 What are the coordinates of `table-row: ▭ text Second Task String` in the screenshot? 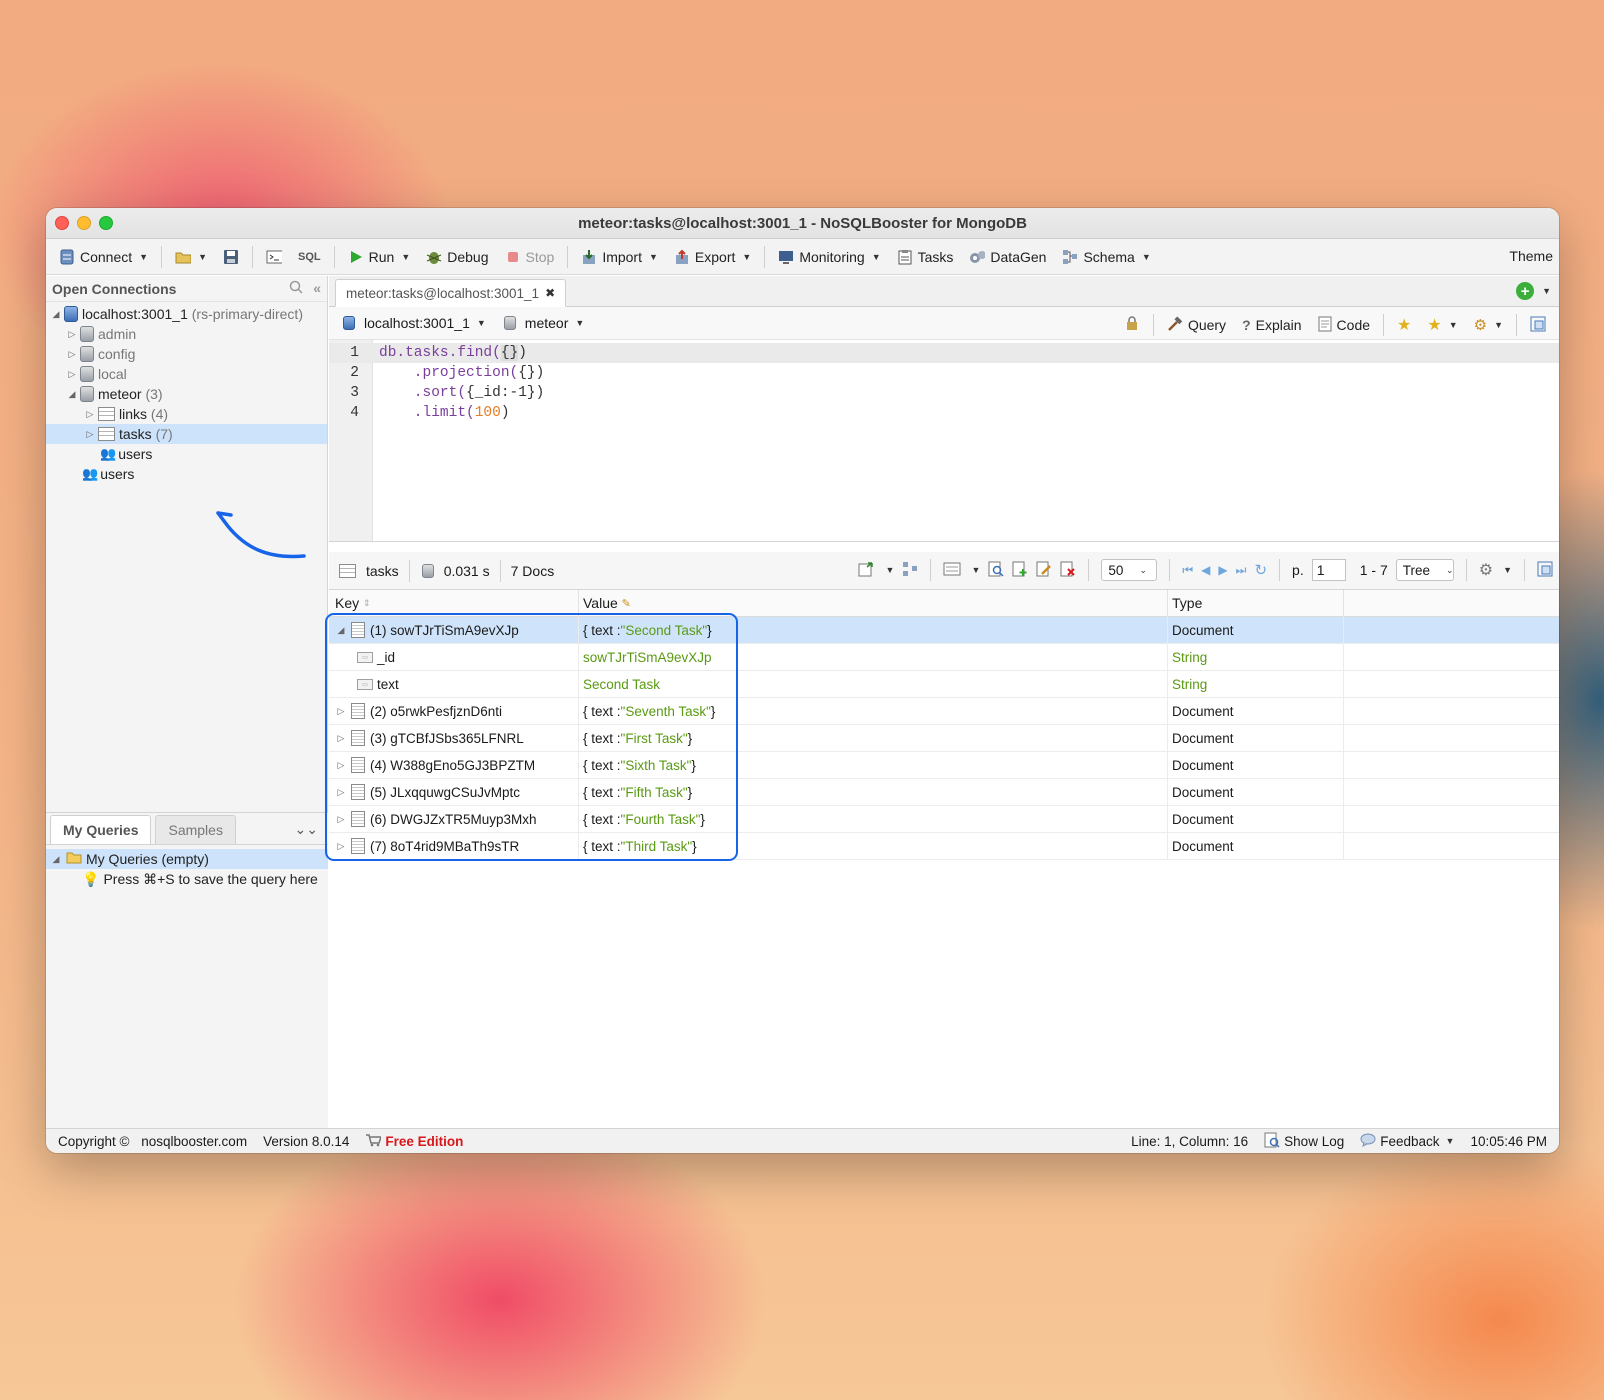 It's located at (944, 684).